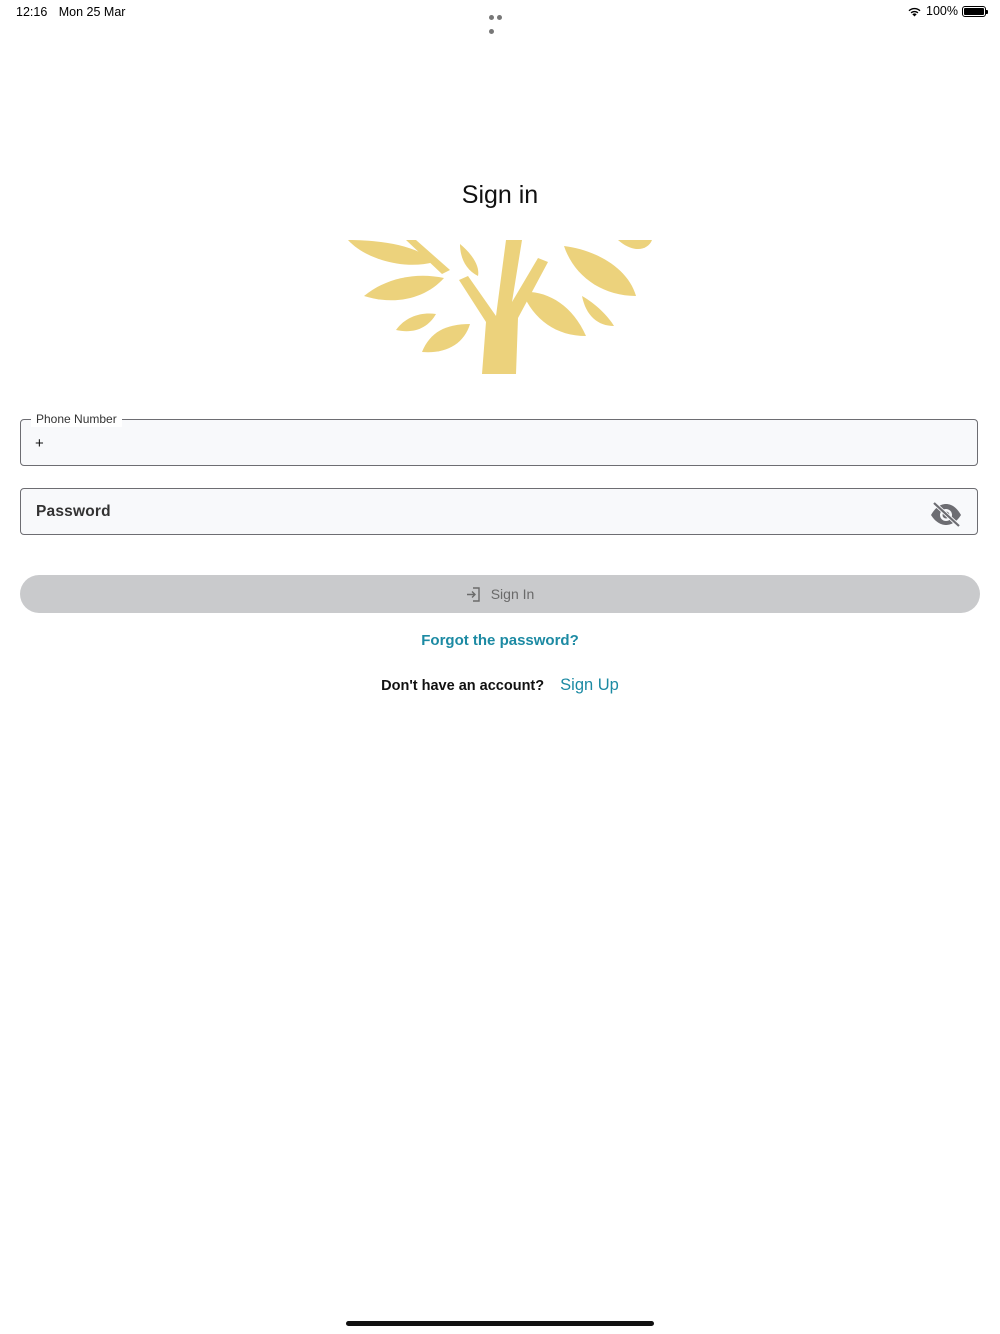 This screenshot has width=1000, height=1334. I want to click on home-indicator, so click(500, 1323).